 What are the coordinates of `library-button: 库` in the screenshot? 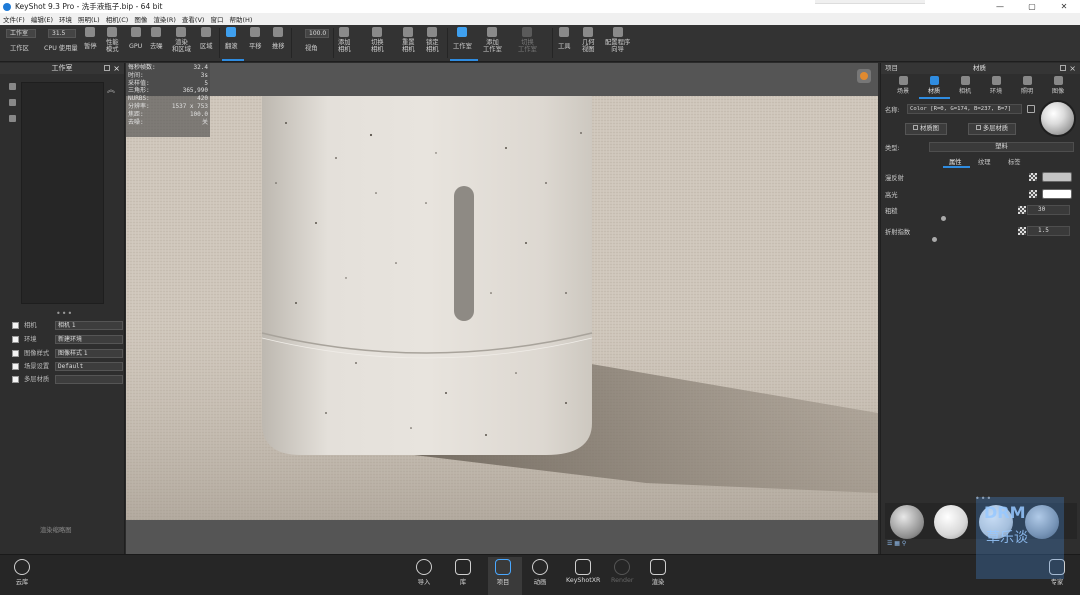 It's located at (463, 572).